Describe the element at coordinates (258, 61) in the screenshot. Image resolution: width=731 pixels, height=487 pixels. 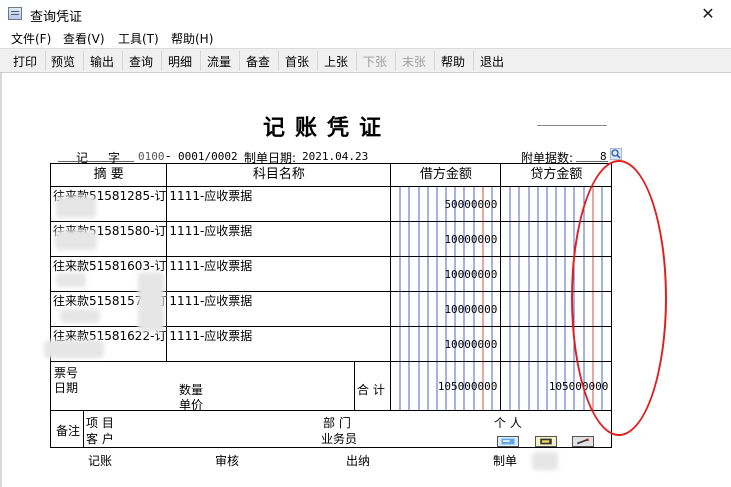
I see `memo-button: 备查` at that location.